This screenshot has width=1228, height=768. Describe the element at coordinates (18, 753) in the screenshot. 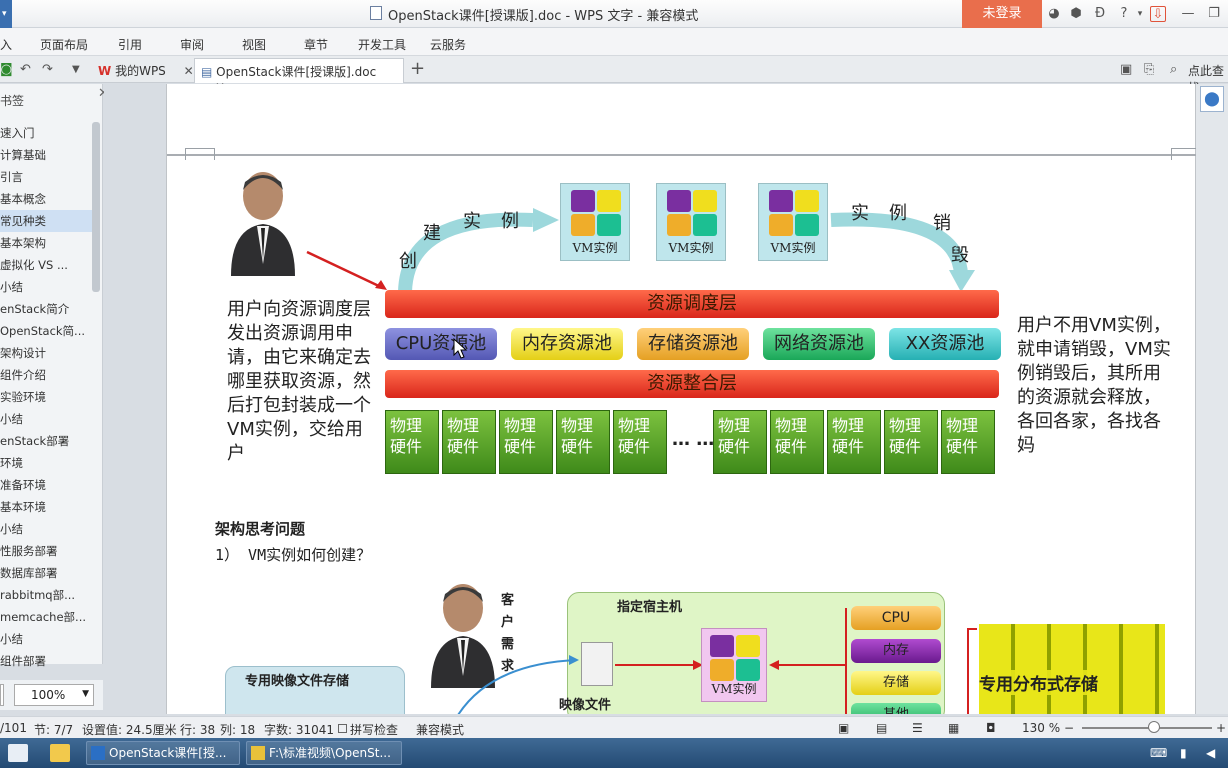

I see `ie-icon` at that location.